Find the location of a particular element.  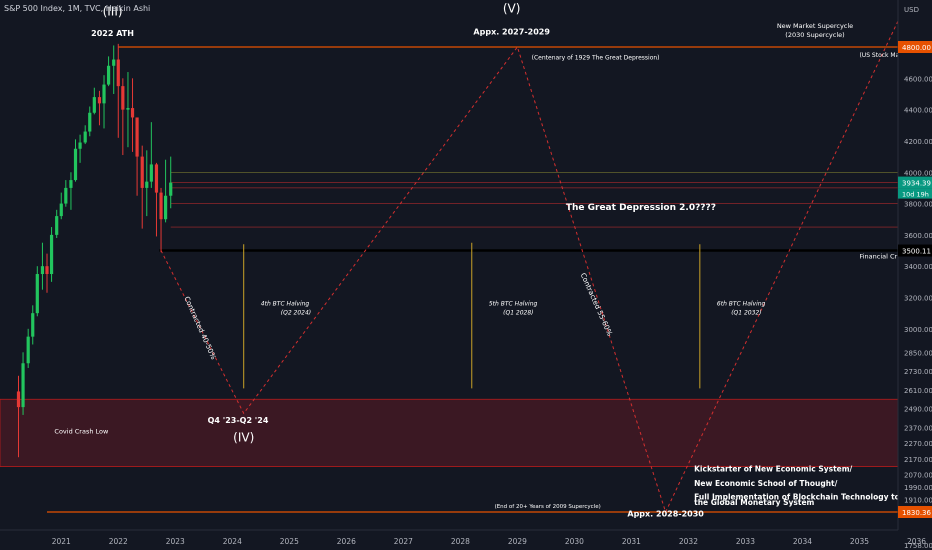

y-tick-label: 3400.00 is located at coordinates (918, 267).